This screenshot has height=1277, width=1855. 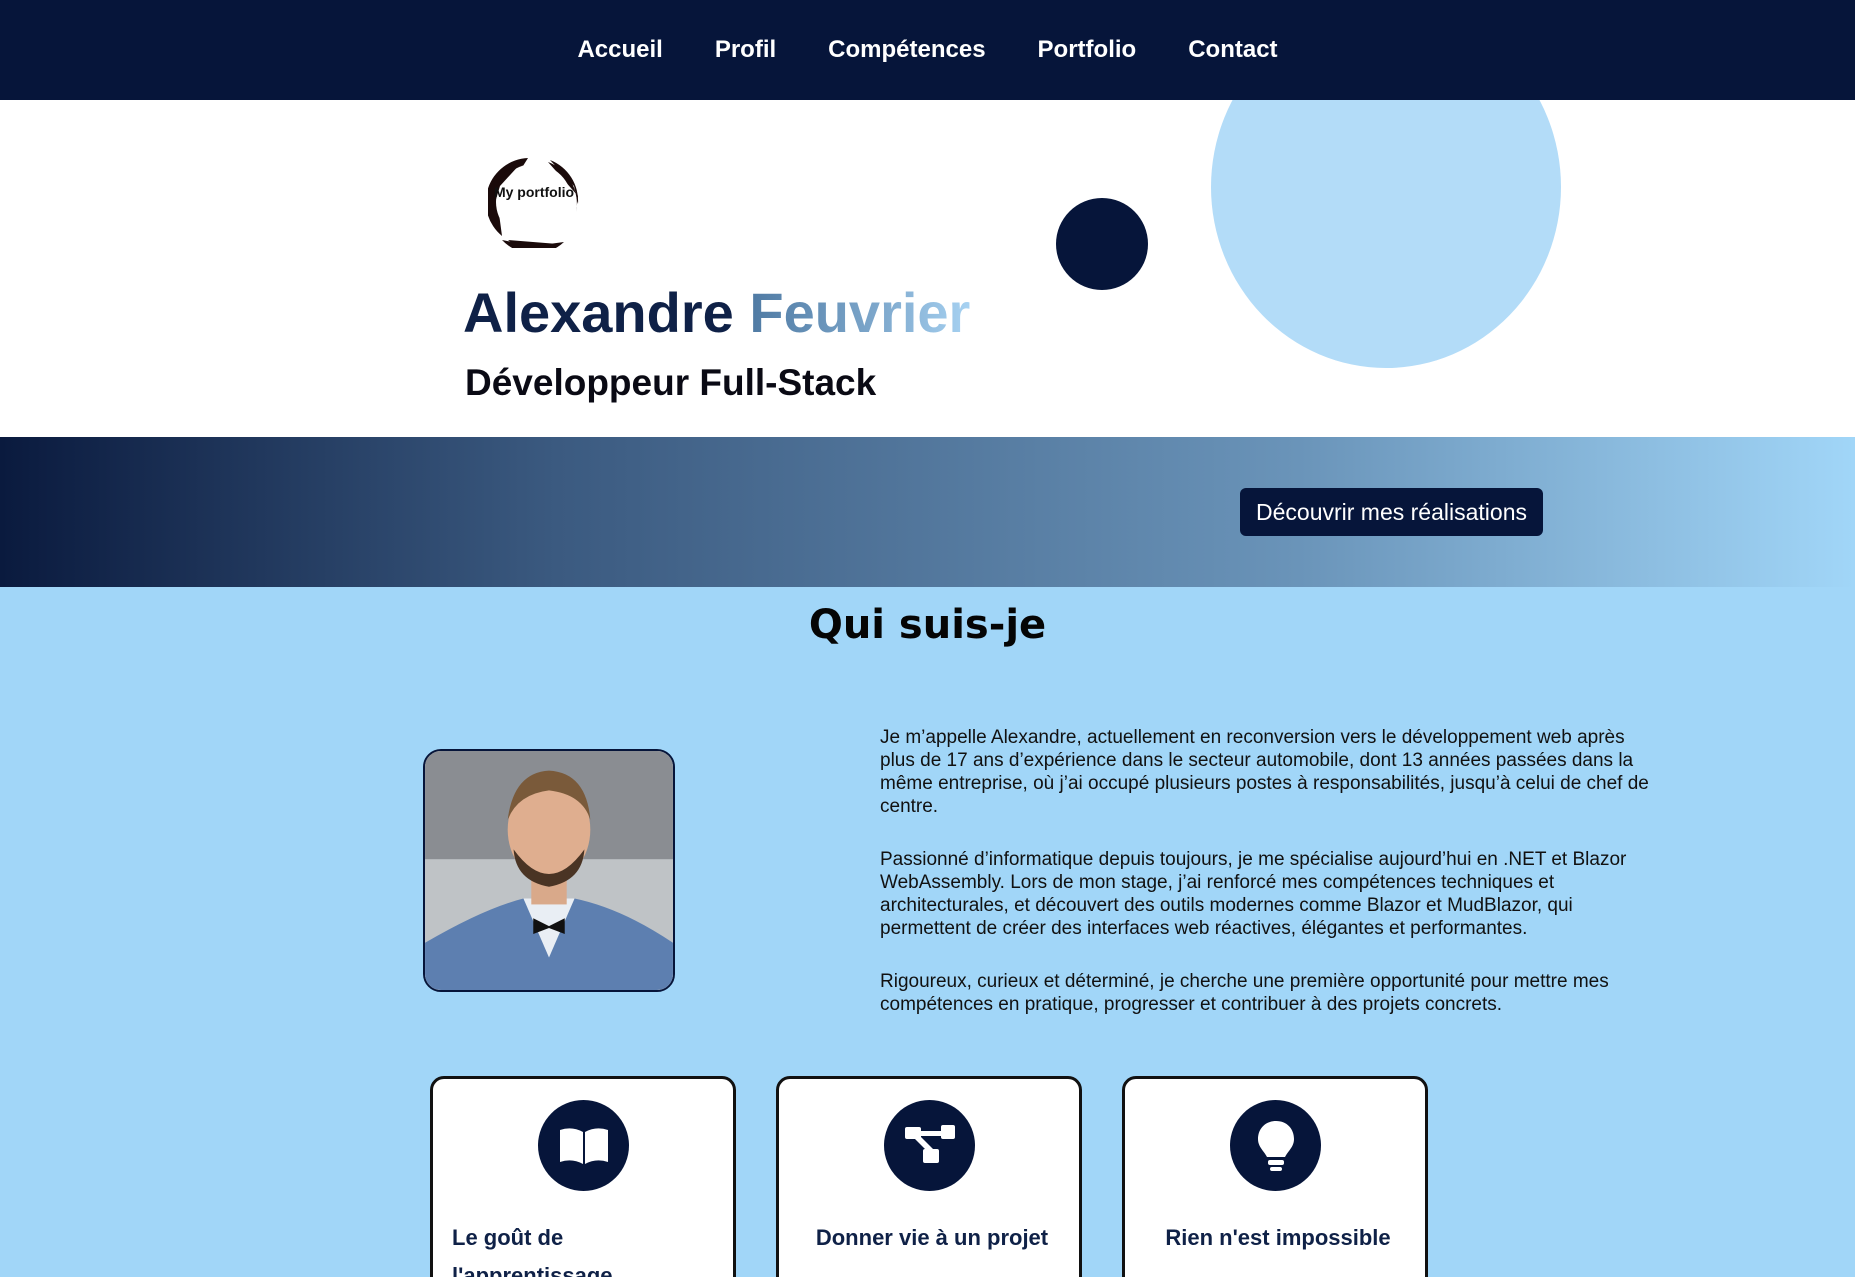 I want to click on discover-work-button: Découvrir mes réalisations, so click(x=1391, y=512).